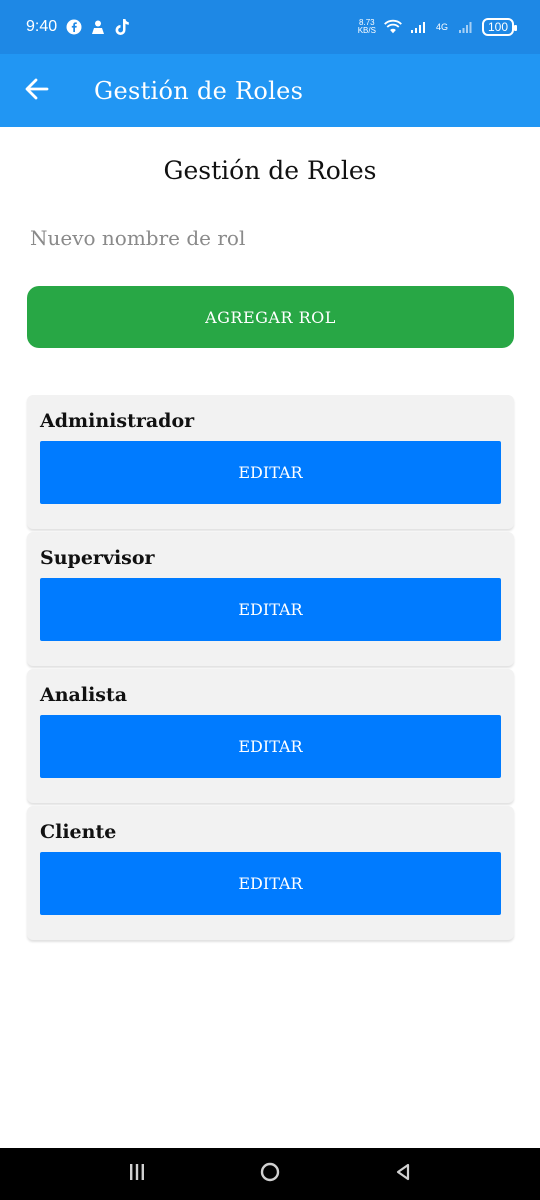  I want to click on tiktok-icon, so click(122, 27).